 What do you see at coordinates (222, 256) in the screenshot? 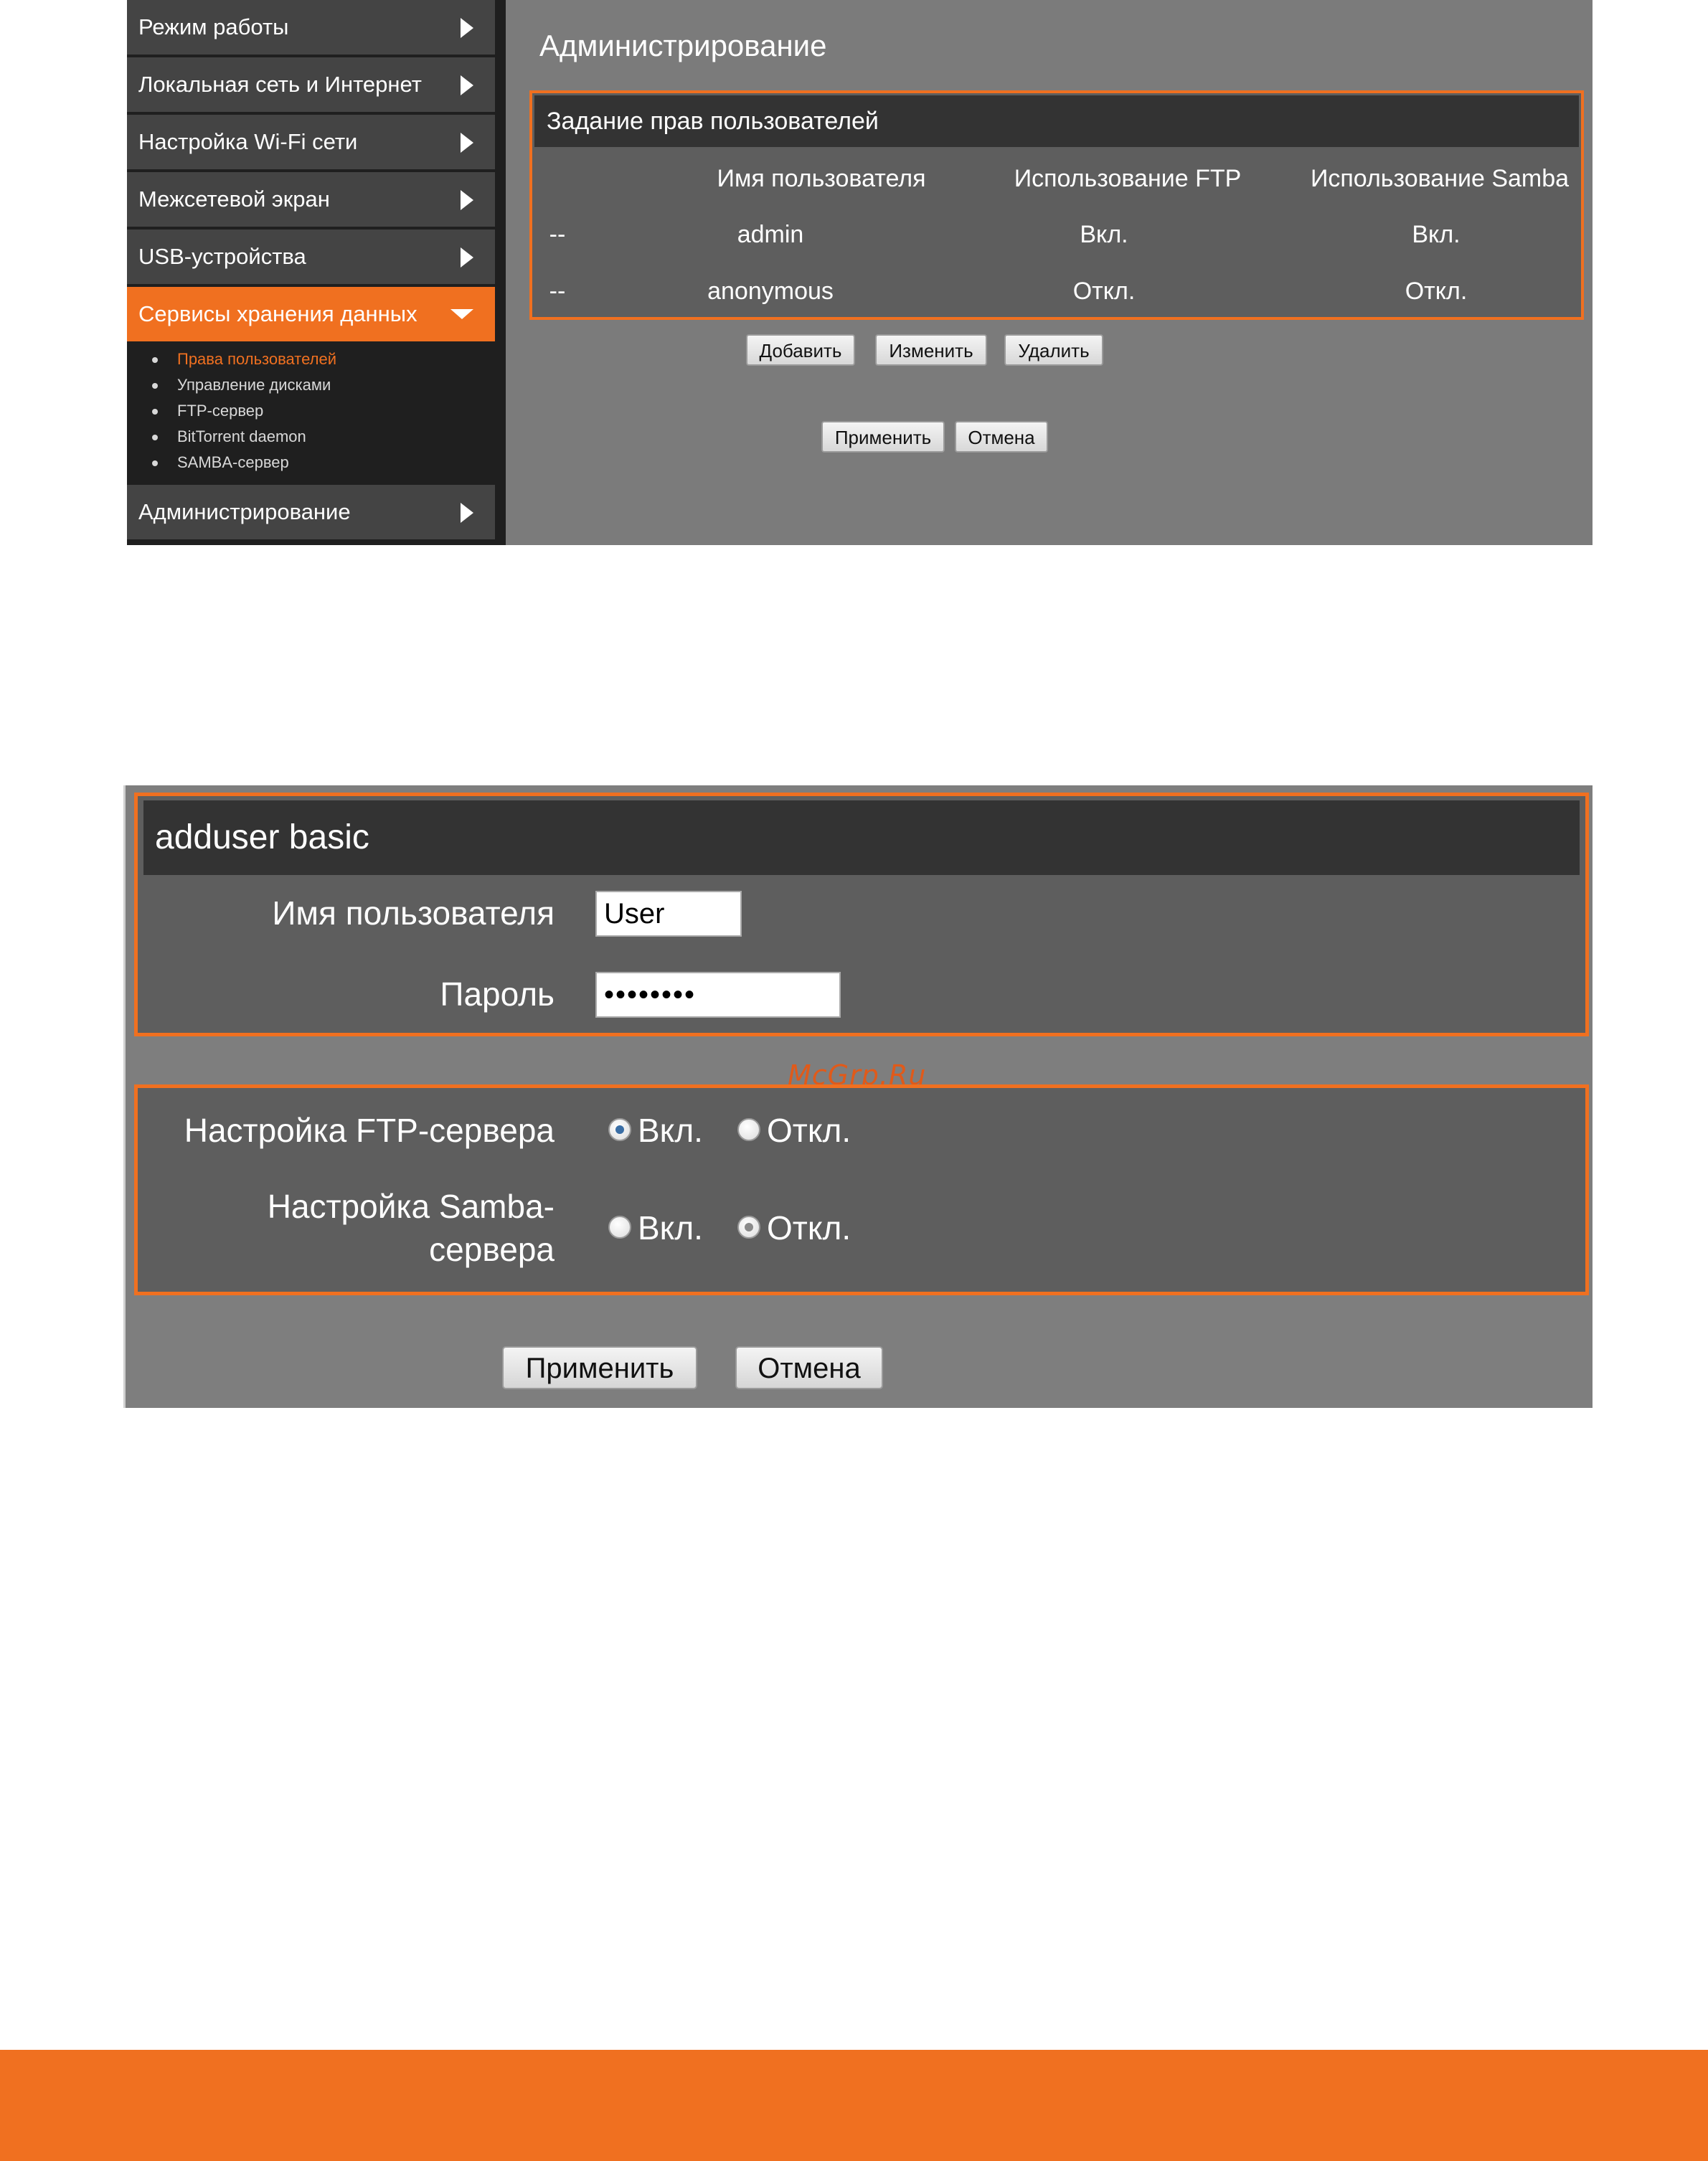
I see `sidebar-item-label: USB-устройства` at bounding box center [222, 256].